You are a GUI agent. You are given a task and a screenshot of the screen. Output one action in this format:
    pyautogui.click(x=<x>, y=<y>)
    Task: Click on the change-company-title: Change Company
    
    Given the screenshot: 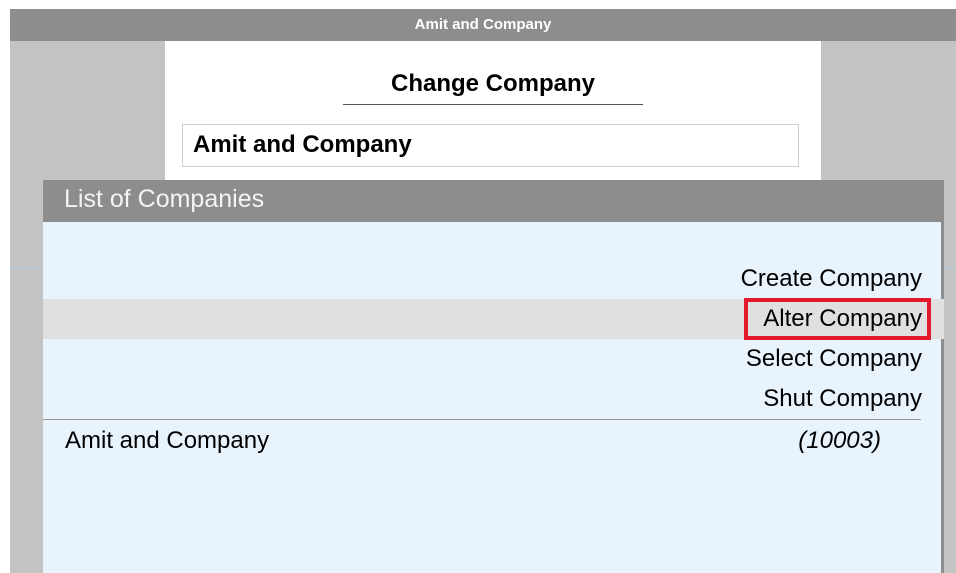 What is the action you would take?
    pyautogui.click(x=493, y=86)
    